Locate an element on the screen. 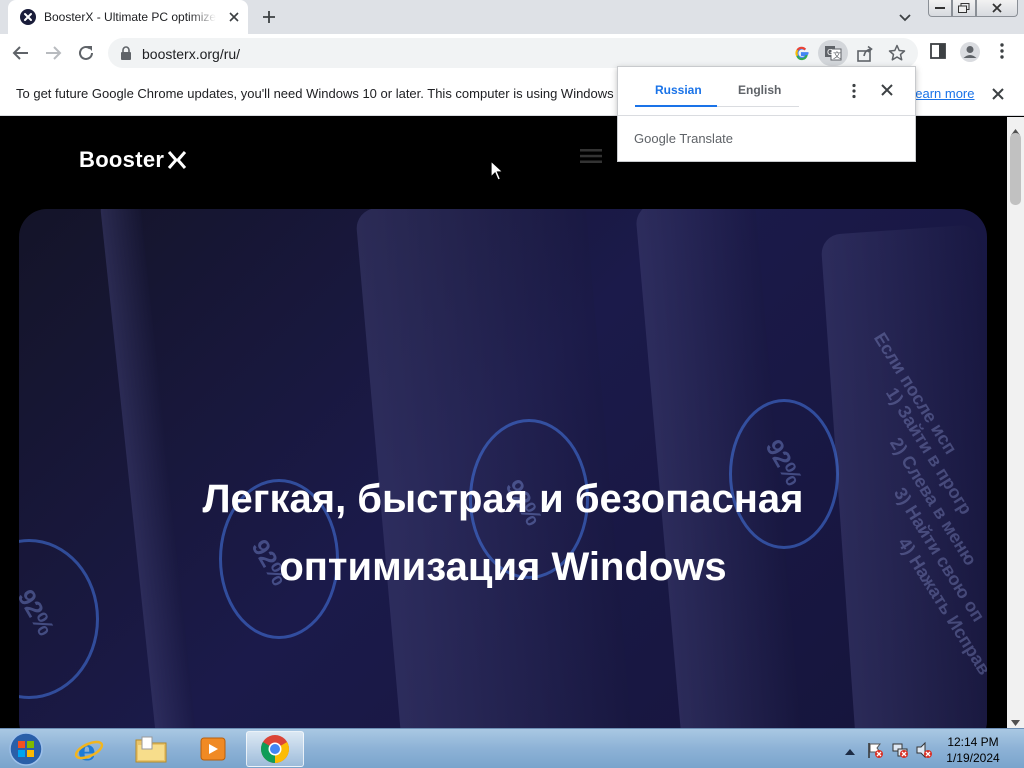  action-center-flag-icon is located at coordinates (875, 752).